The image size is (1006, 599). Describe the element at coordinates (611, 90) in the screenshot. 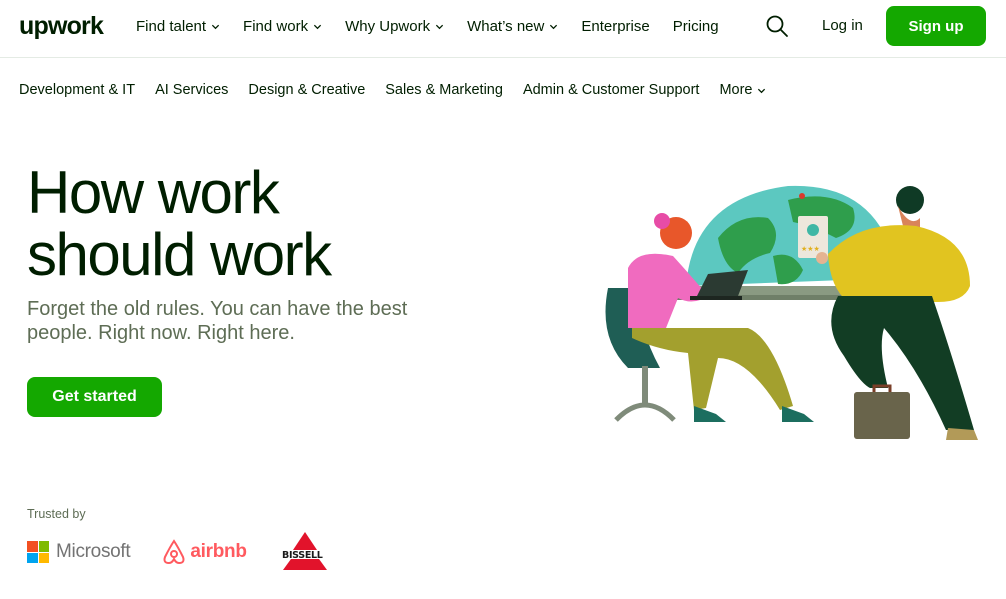

I see `category-admin-support: Admin & Customer Support` at that location.